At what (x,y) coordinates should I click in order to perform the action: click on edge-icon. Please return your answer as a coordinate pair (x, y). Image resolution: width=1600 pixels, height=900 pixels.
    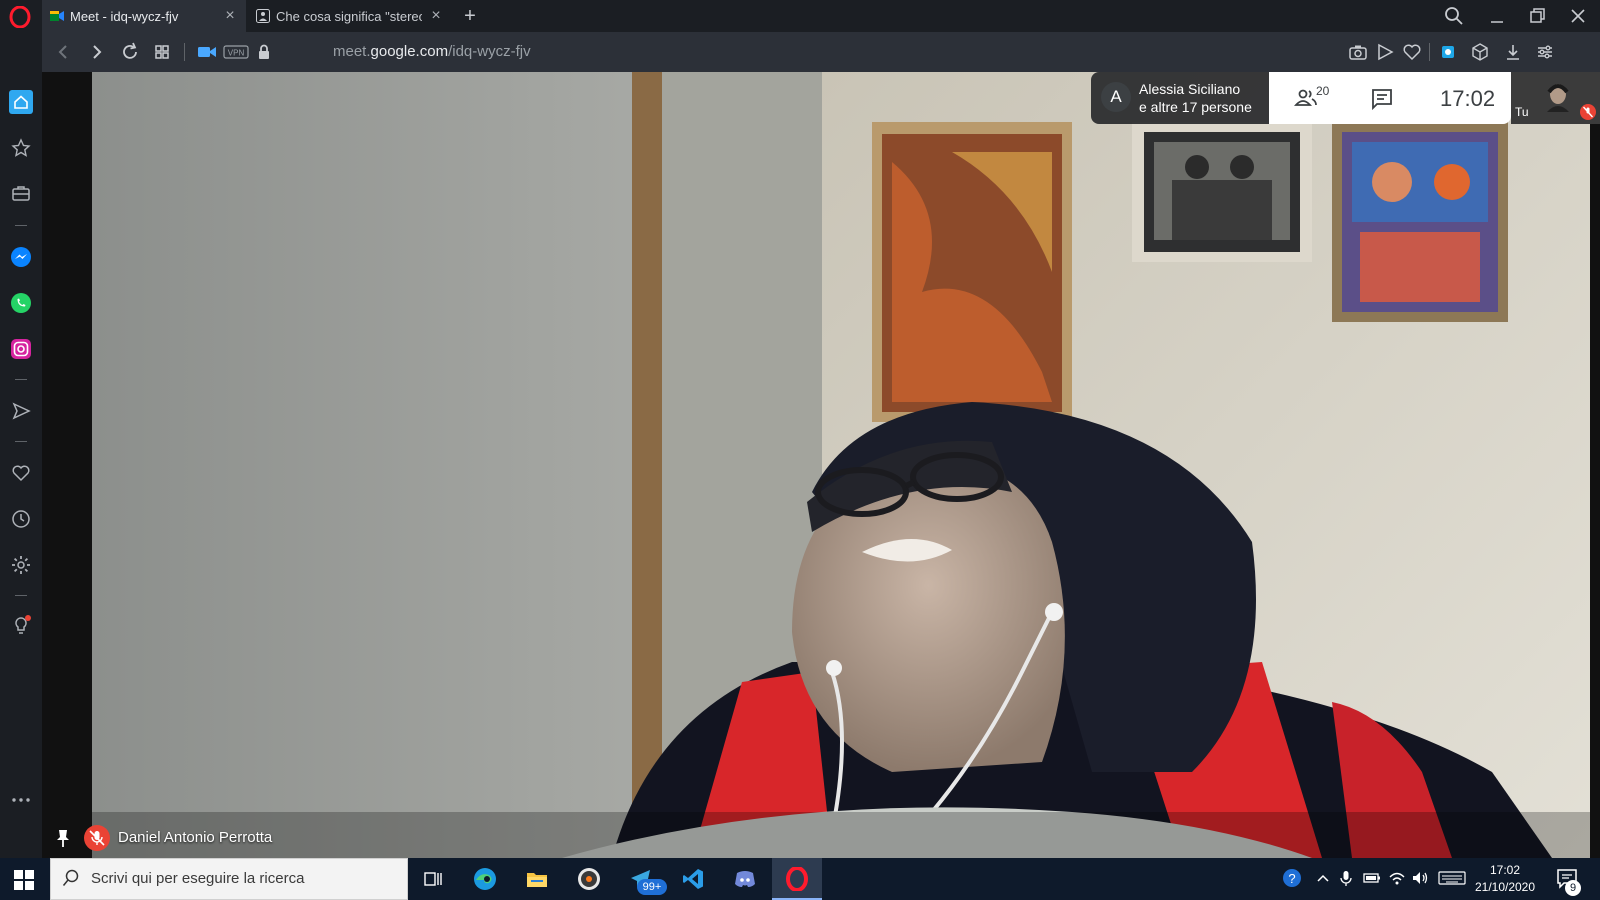
    Looking at the image, I should click on (485, 879).